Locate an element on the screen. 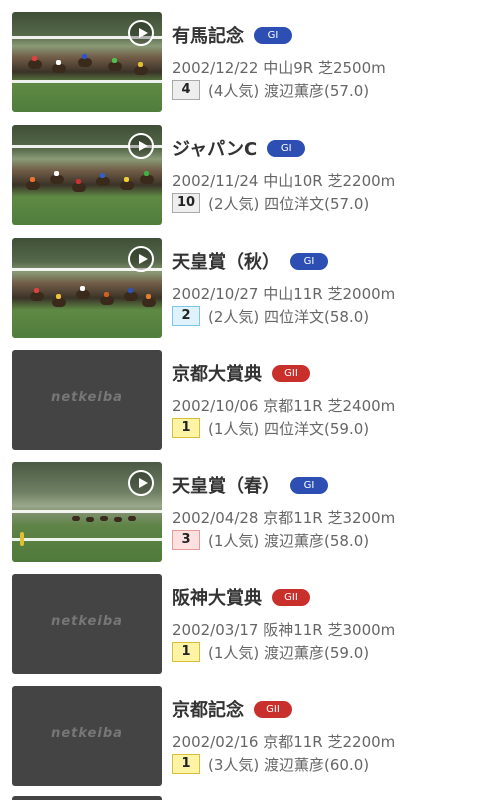 The width and height of the screenshot is (504, 800). race-date-course: 2002/12/22 中山9R 芝2500m is located at coordinates (279, 68).